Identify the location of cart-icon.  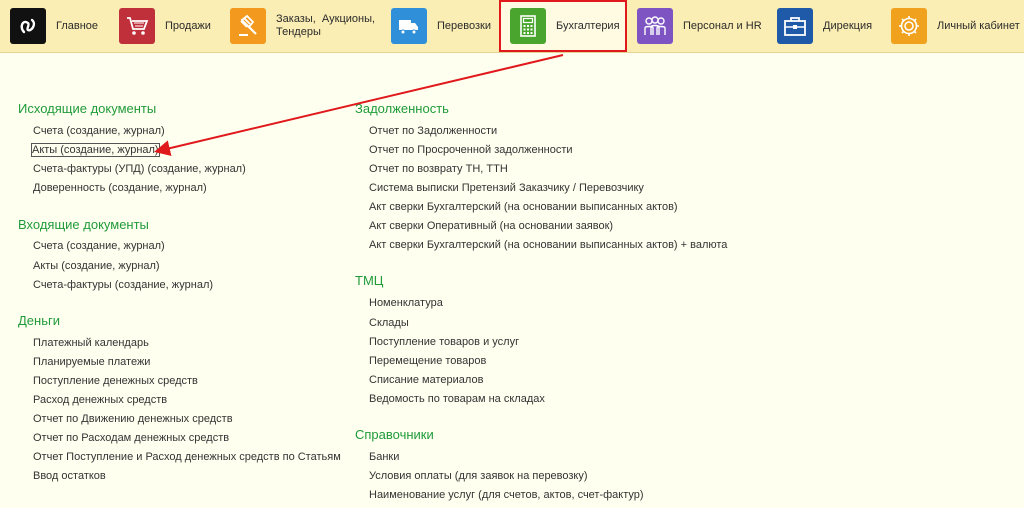
(137, 26).